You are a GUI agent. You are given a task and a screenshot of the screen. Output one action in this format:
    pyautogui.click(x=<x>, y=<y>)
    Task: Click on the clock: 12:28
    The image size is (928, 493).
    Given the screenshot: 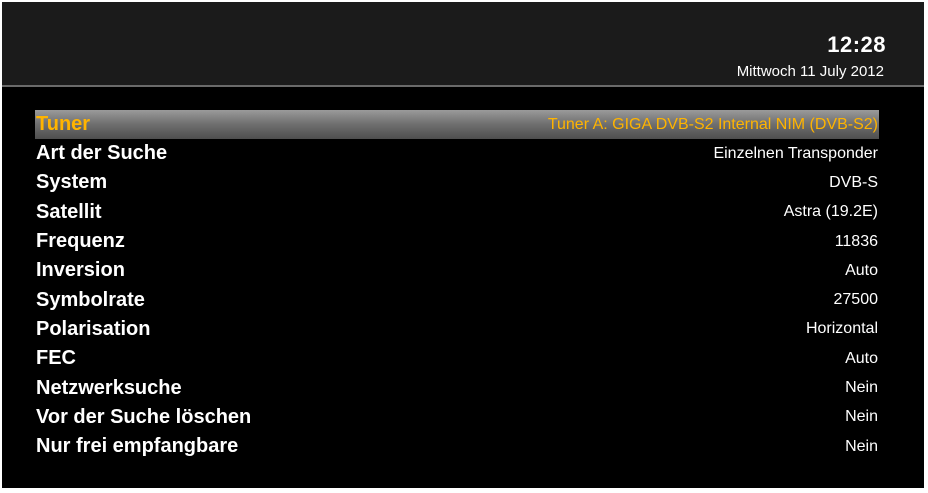 What is the action you would take?
    pyautogui.click(x=856, y=44)
    